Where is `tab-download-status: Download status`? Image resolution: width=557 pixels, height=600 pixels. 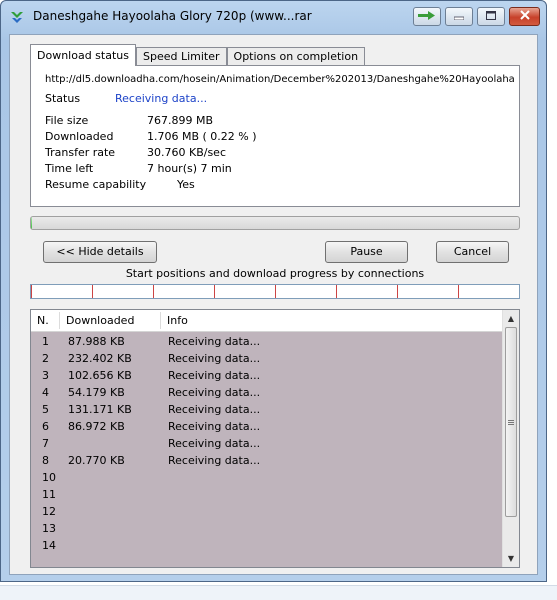 tab-download-status: Download status is located at coordinates (83, 55).